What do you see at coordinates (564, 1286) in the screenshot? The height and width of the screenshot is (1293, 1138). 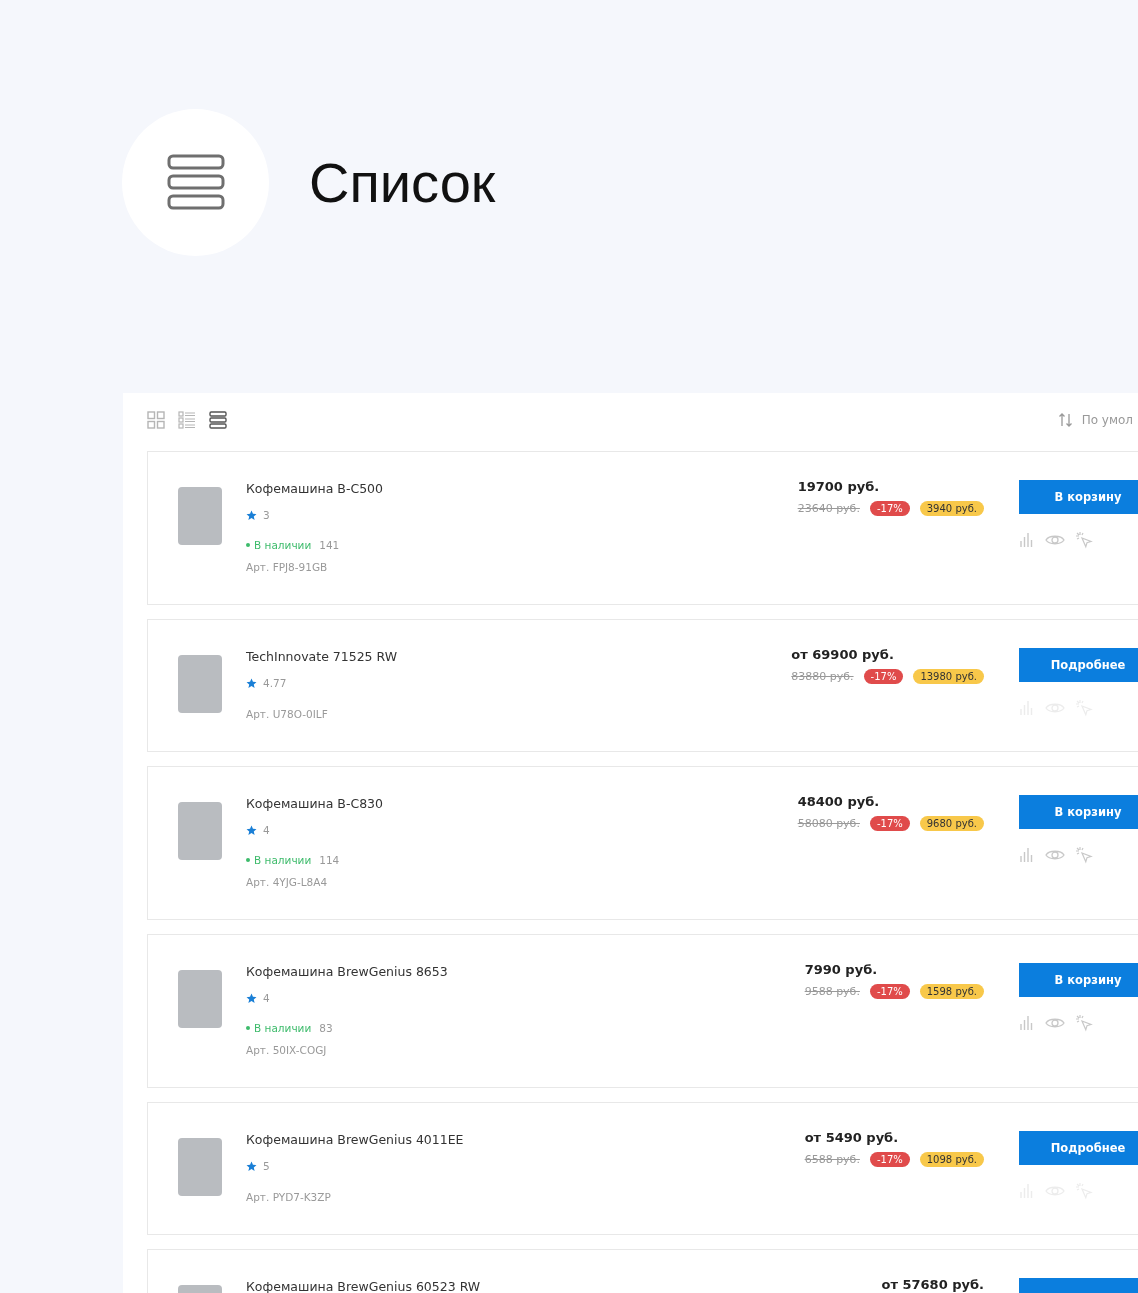 I see `product-name-link: Кофемашина BrewGenius 60523 RW` at bounding box center [564, 1286].